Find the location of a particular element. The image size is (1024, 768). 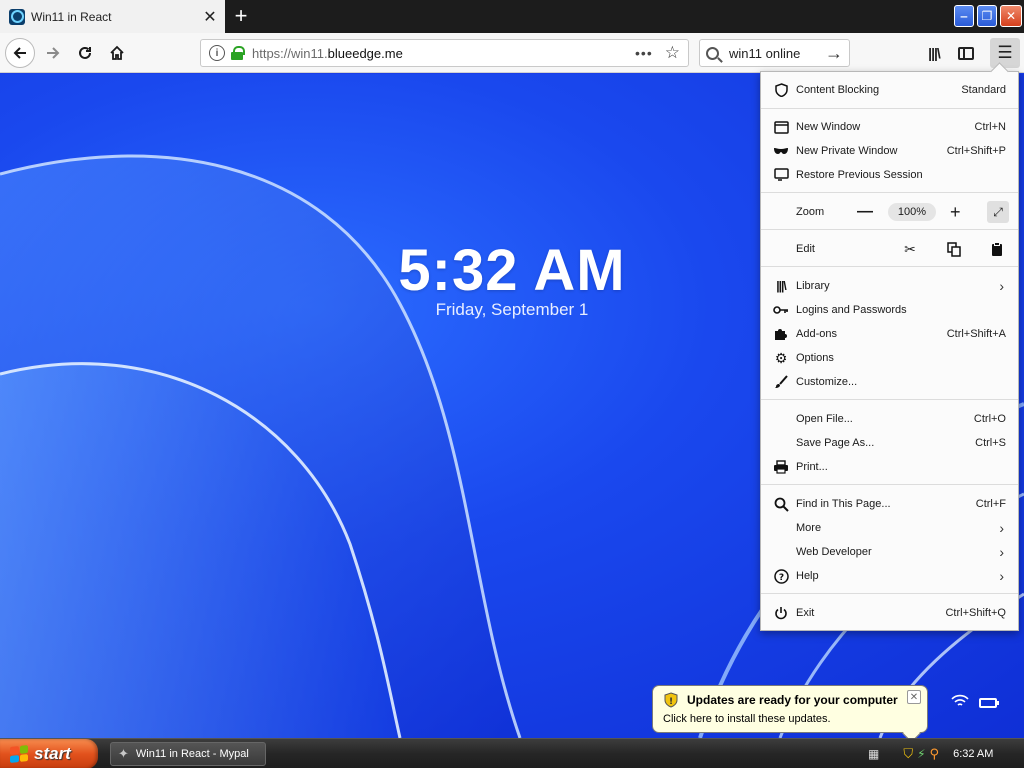

content-blocking-value: Standard is located at coordinates (983, 90).